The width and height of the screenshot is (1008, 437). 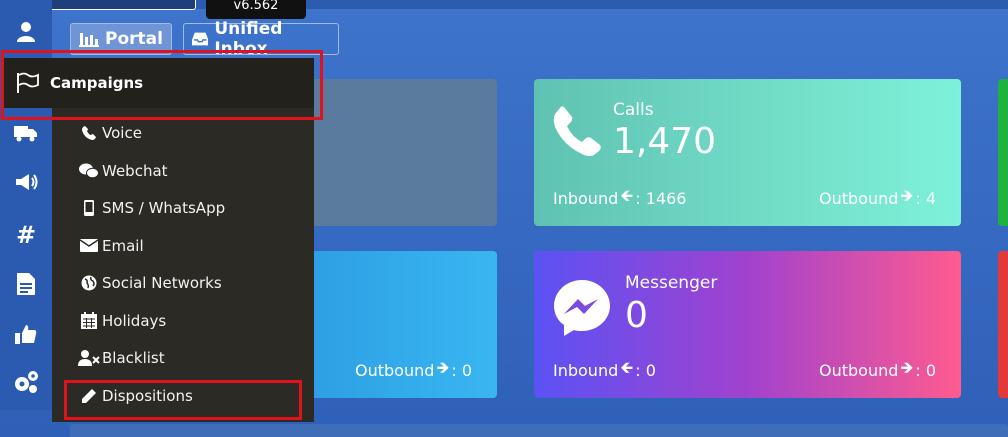 I want to click on calls-title: Calls, so click(x=633, y=110).